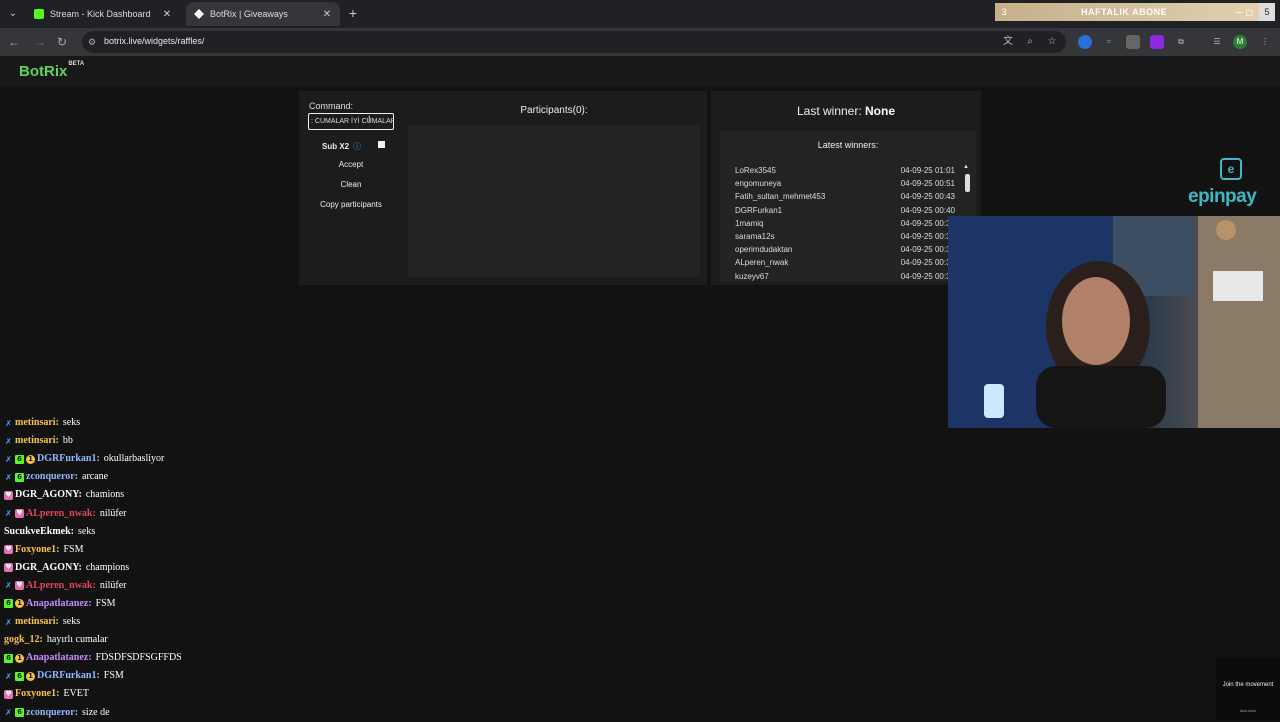  I want to click on tab-kick-dashboard: Stream - Kick Dashboard ✕, so click(103, 14).